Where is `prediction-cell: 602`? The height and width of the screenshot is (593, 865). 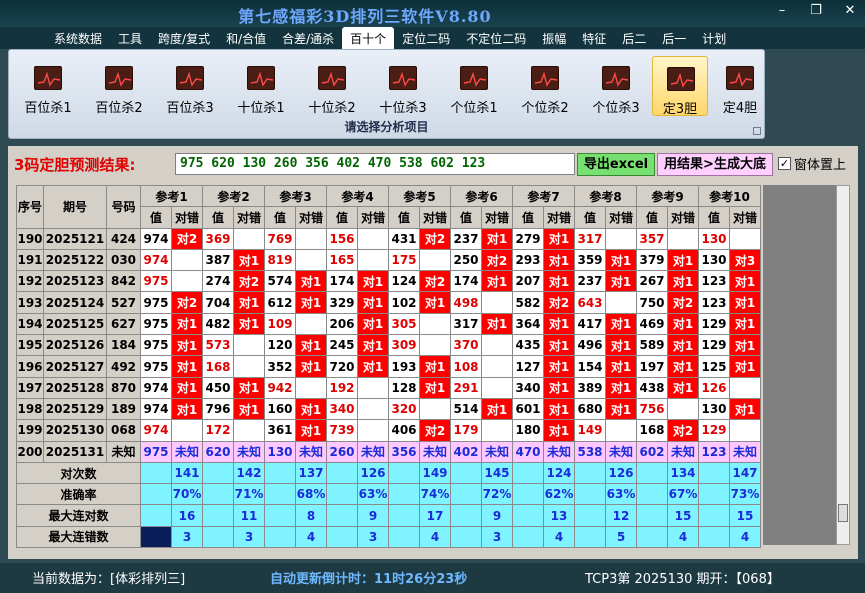
prediction-cell: 602 is located at coordinates (652, 451).